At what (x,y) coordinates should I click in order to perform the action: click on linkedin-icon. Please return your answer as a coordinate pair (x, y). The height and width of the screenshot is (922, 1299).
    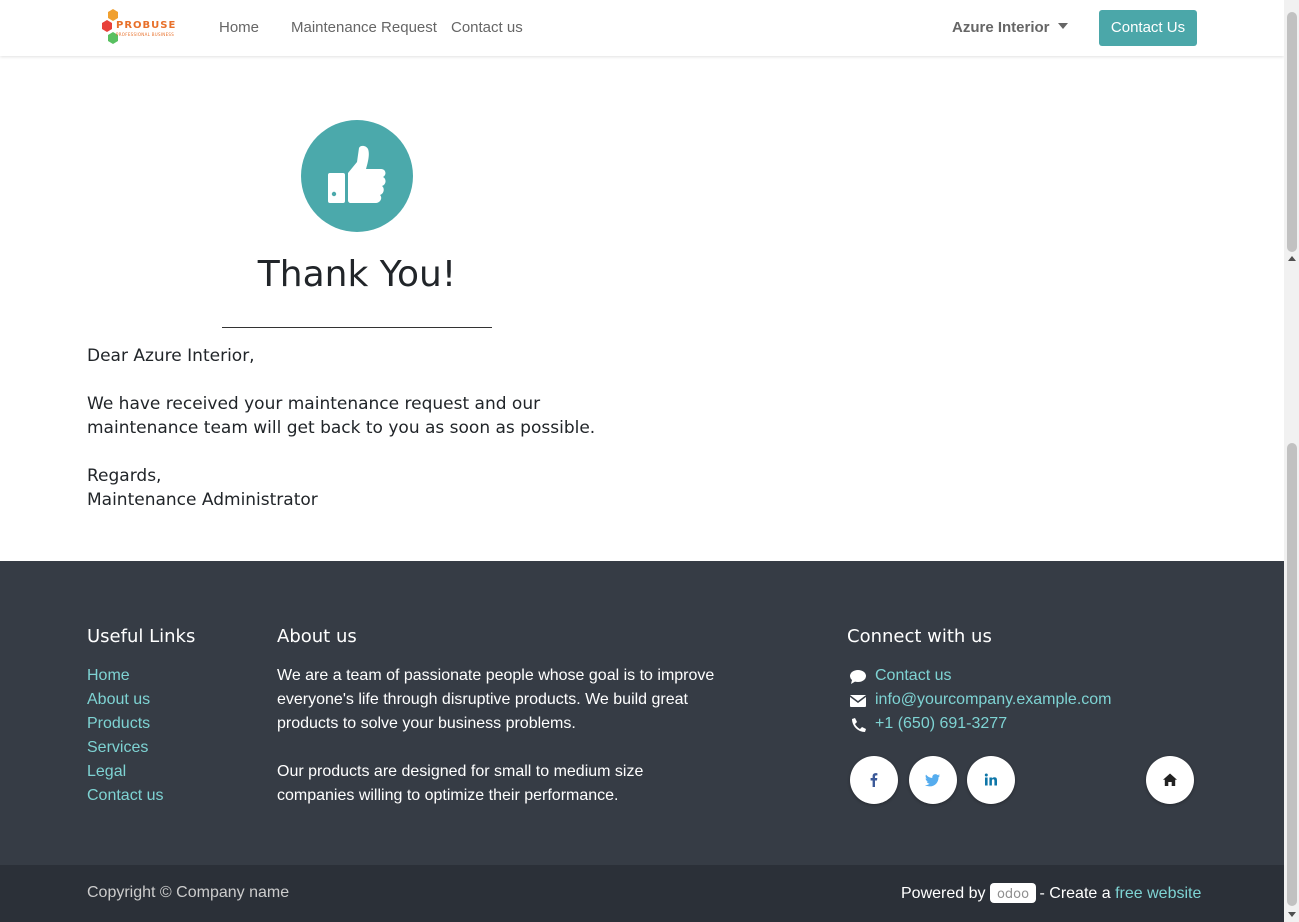
    Looking at the image, I should click on (990, 779).